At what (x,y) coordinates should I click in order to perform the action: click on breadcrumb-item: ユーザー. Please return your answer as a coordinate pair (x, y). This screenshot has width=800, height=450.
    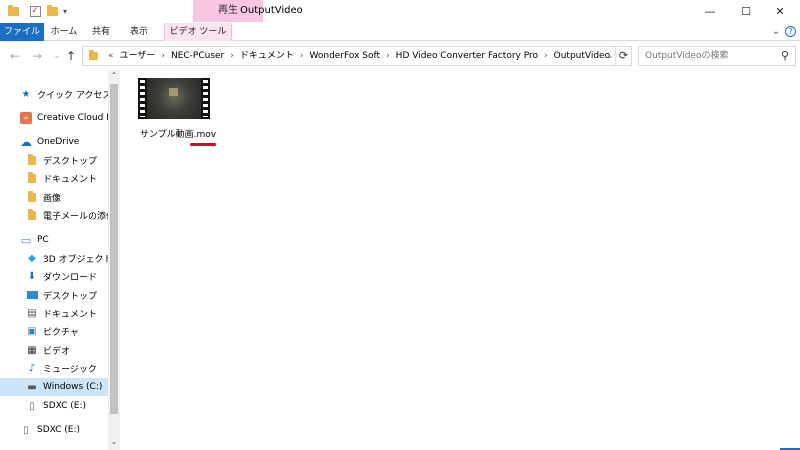
    Looking at the image, I should click on (138, 56).